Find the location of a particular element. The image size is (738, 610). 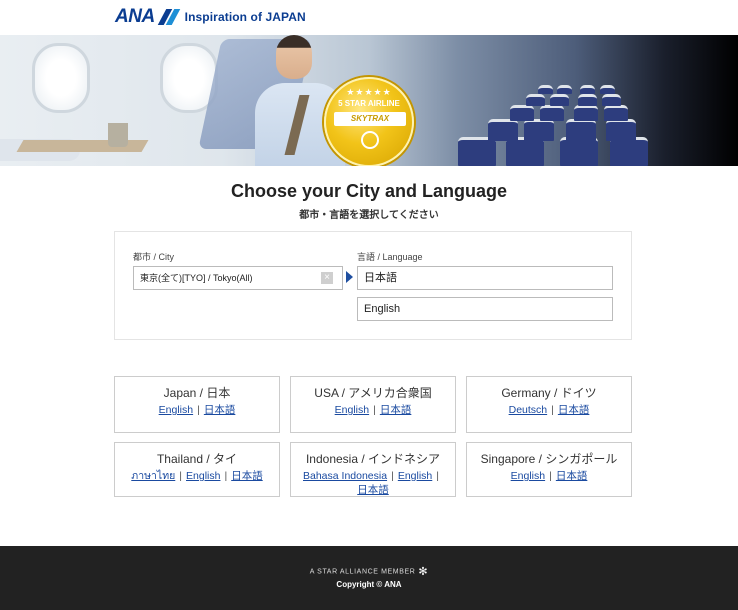

country-box-thailand: Thailand / タイ ภาษาไทย | English | 日本語 is located at coordinates (197, 469).